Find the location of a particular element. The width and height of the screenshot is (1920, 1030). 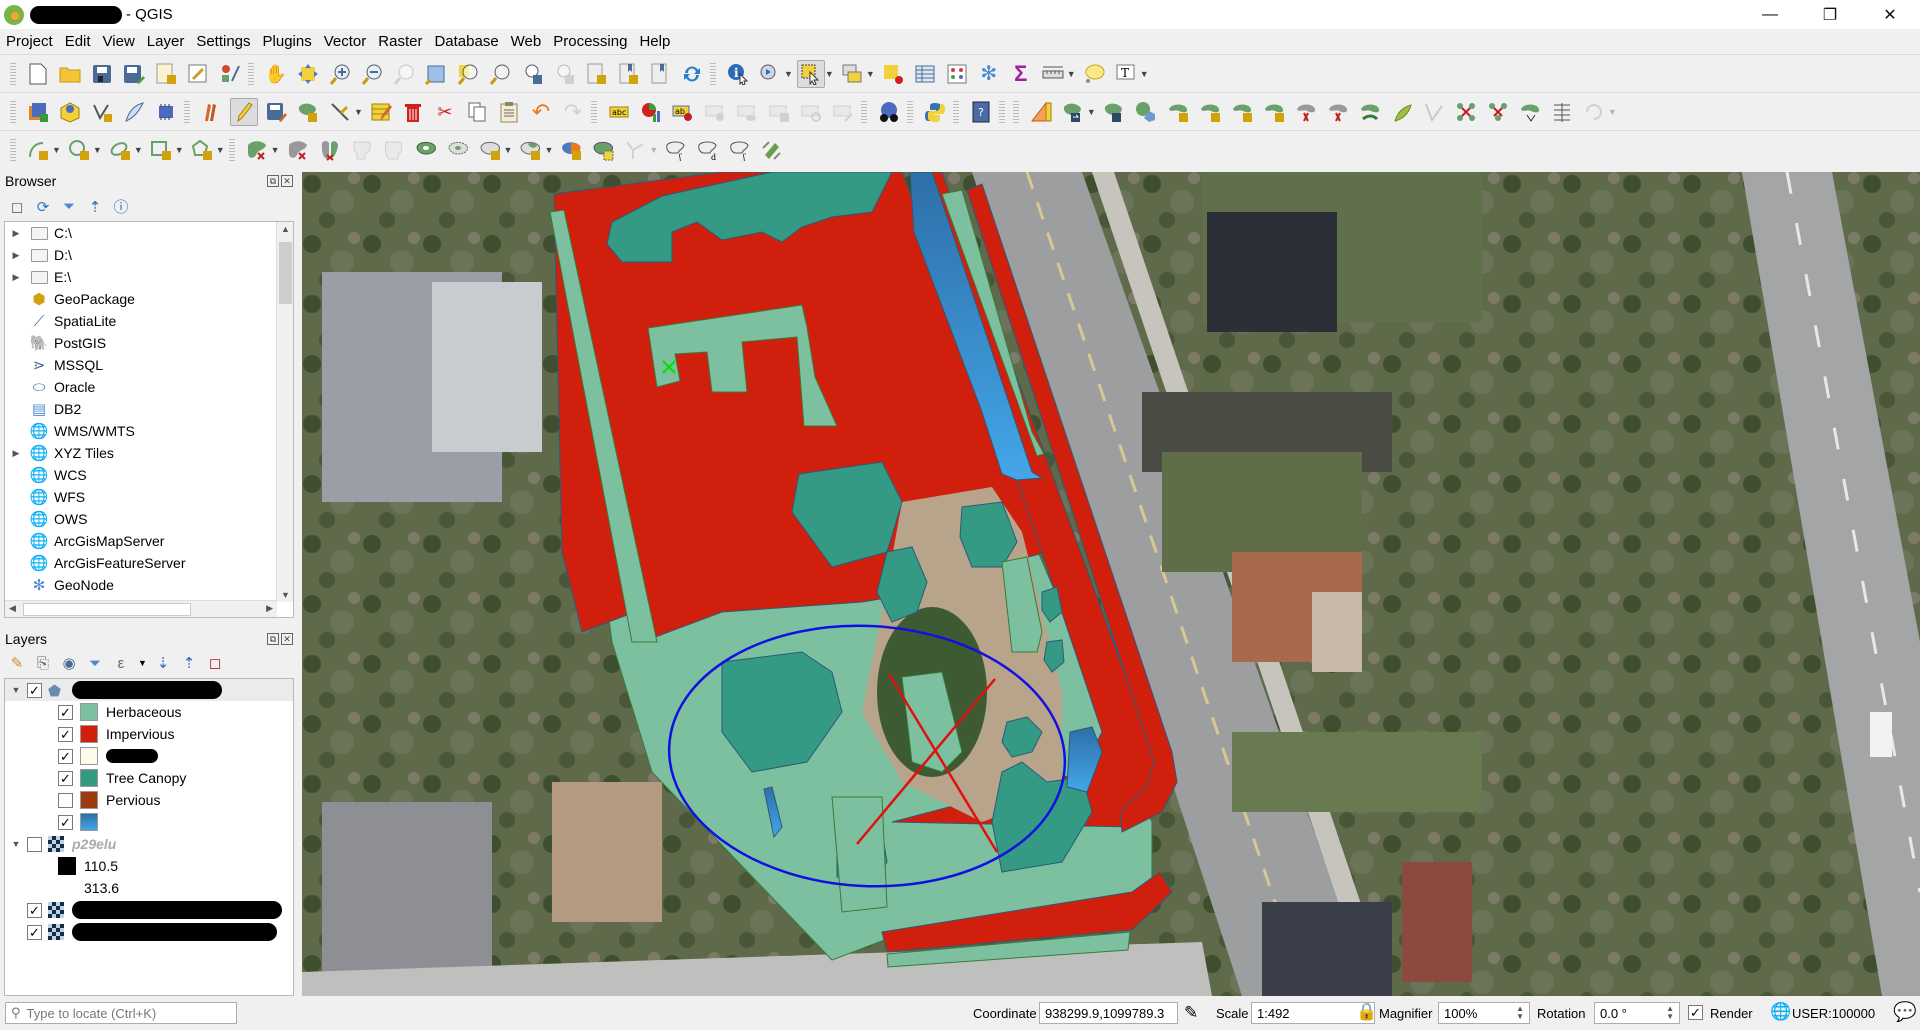

field-calculator-icon is located at coordinates (957, 74).